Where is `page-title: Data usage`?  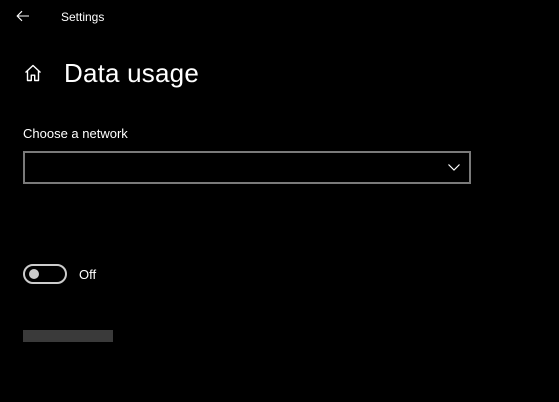
page-title: Data usage is located at coordinates (131, 73).